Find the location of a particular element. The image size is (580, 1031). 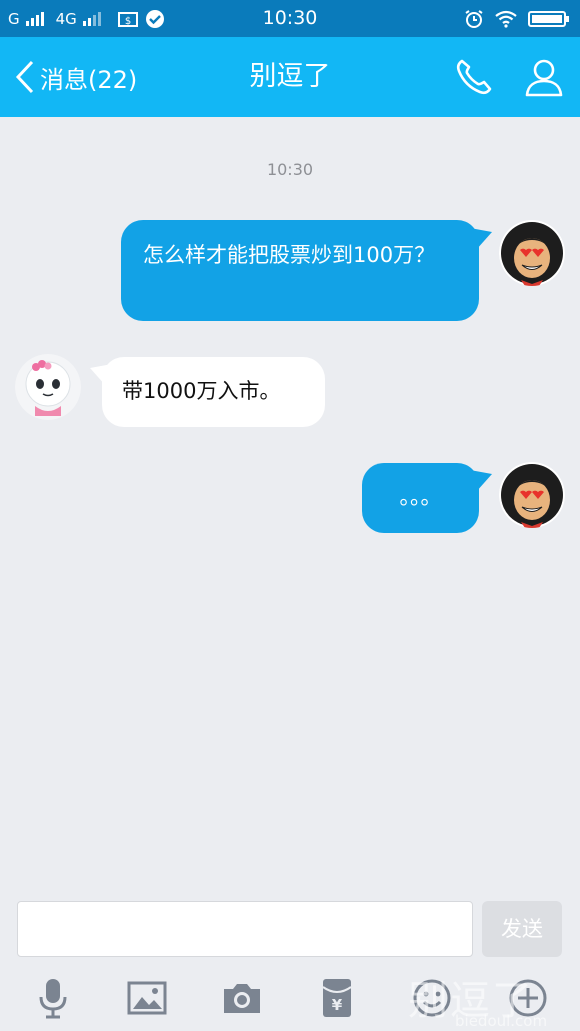

avatar-contact is located at coordinates (48, 387).